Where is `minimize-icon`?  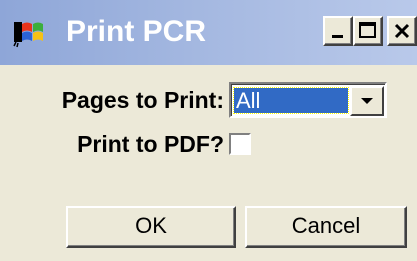
minimize-icon is located at coordinates (337, 36).